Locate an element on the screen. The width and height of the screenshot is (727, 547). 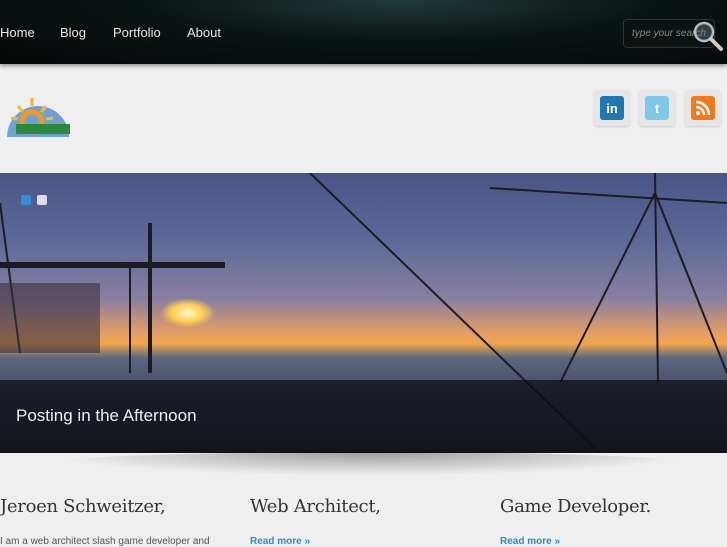
nav-home: Home is located at coordinates (17, 32).